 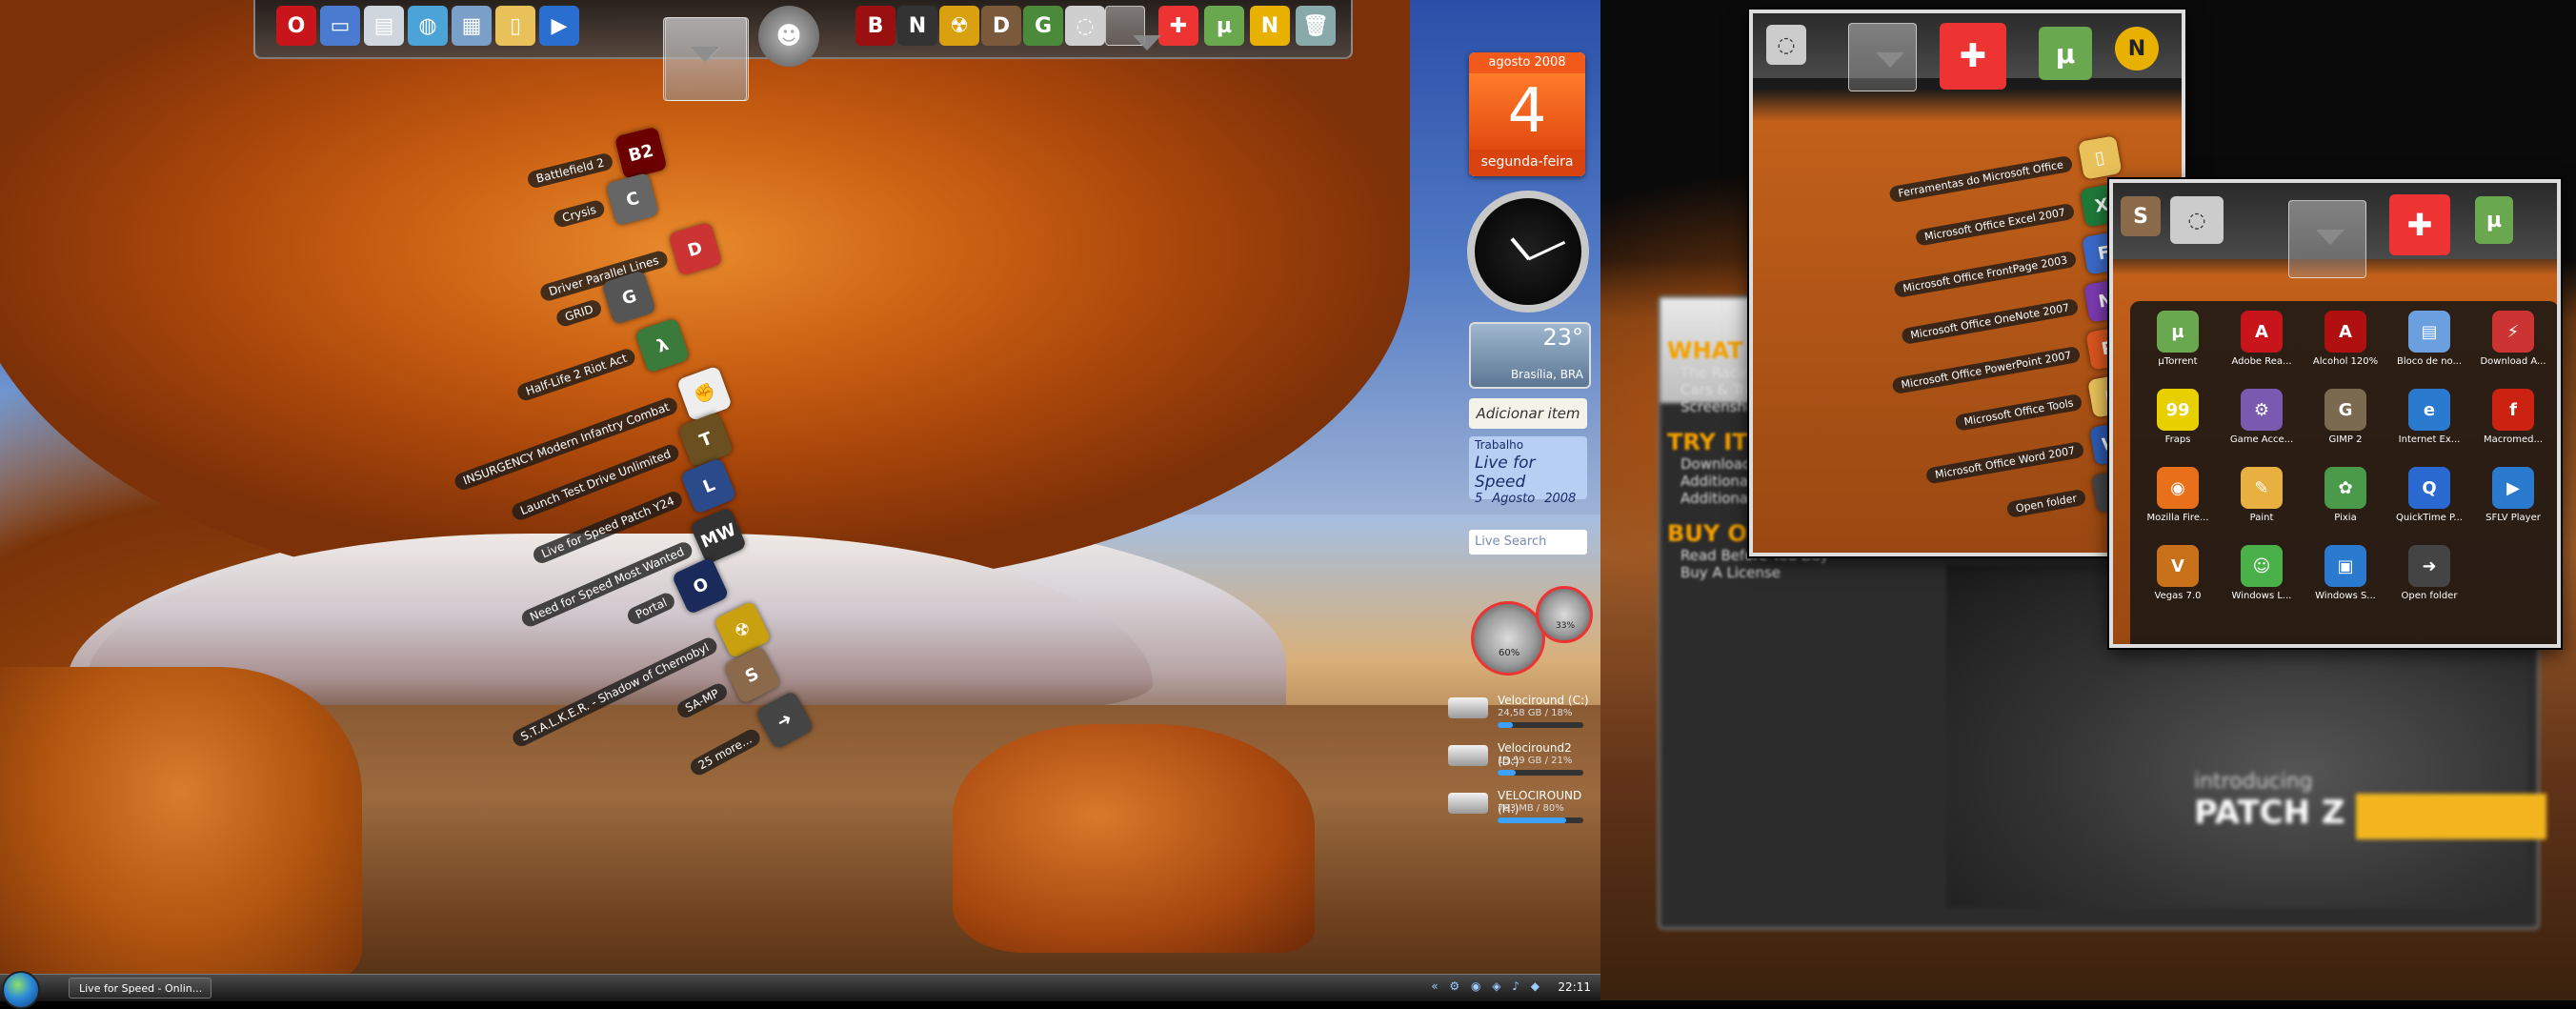 I want to click on opera-icon: O, so click(x=296, y=26).